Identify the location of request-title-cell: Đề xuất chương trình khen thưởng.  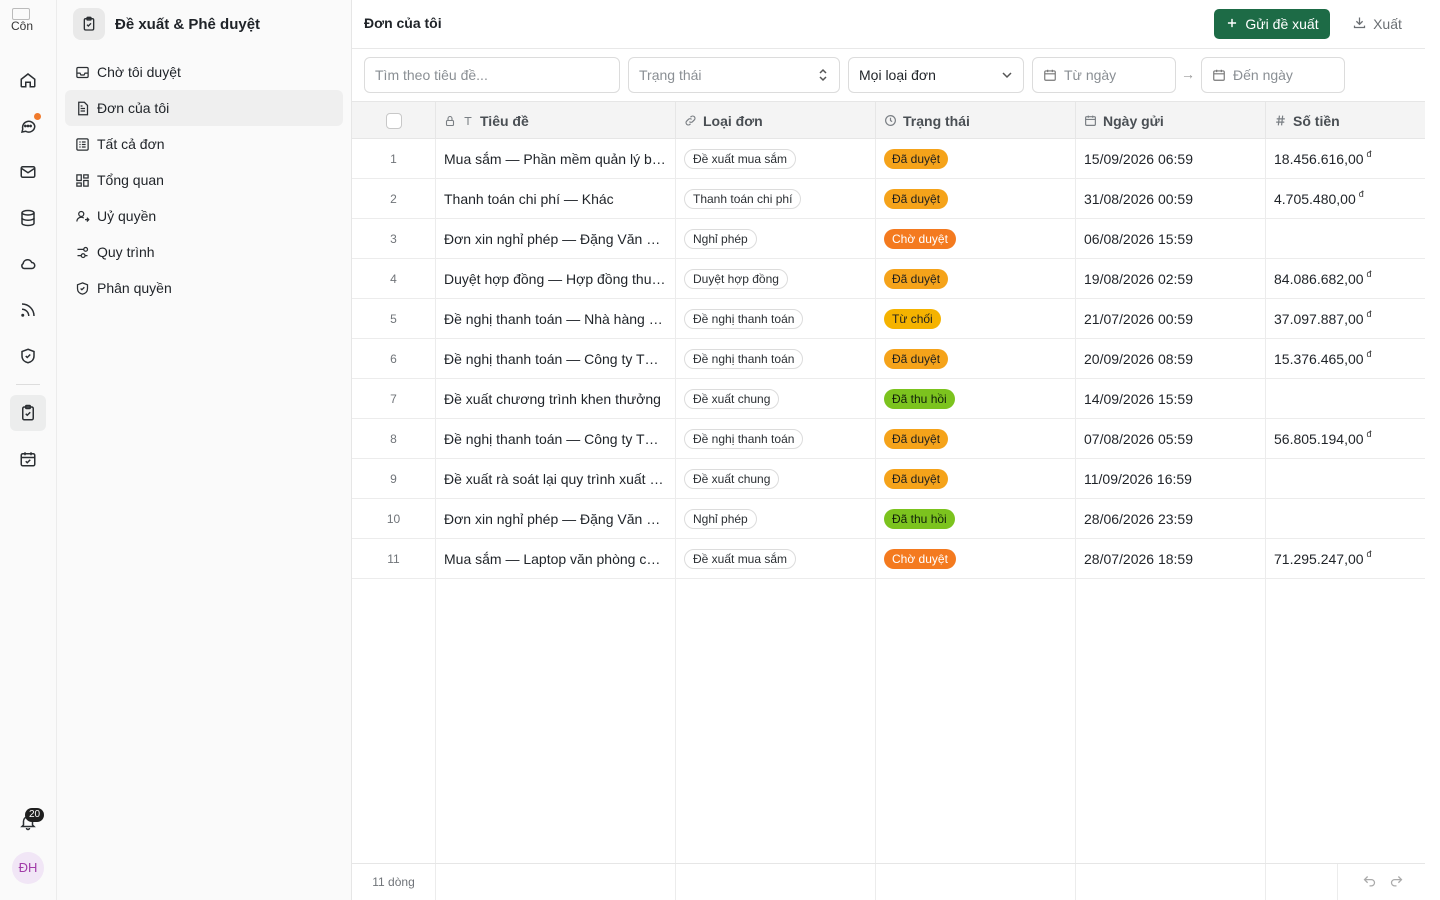
(556, 398).